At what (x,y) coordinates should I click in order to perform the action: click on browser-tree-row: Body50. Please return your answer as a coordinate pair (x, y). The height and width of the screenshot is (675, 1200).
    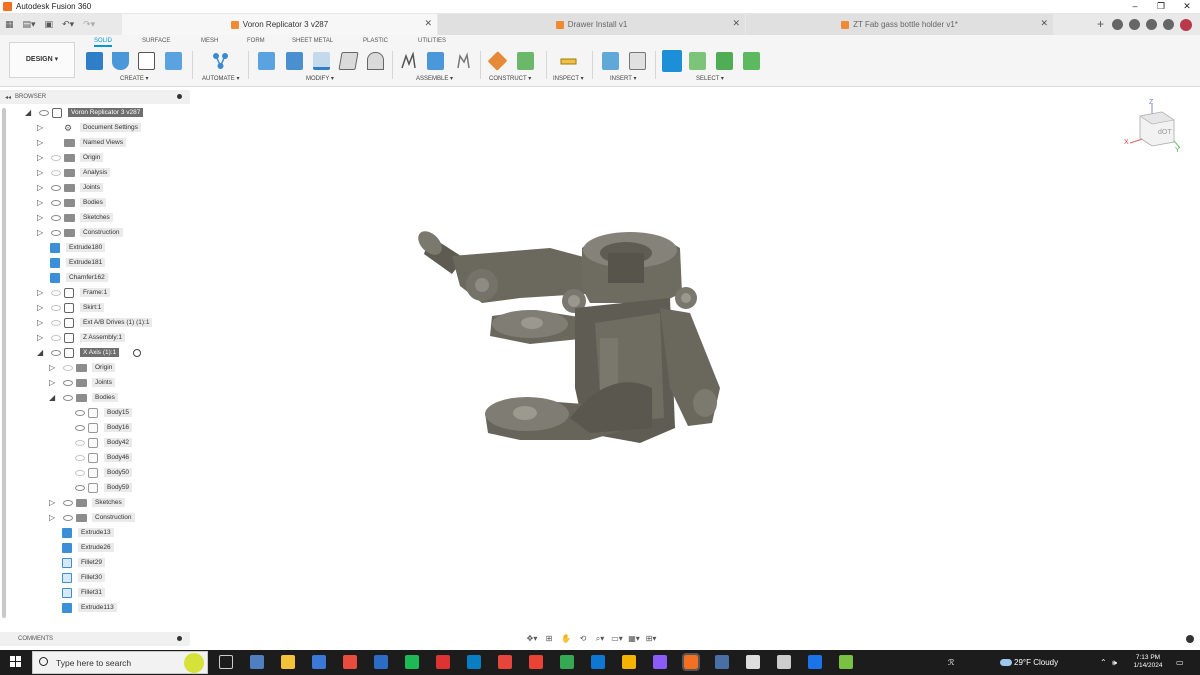
    Looking at the image, I should click on (95, 473).